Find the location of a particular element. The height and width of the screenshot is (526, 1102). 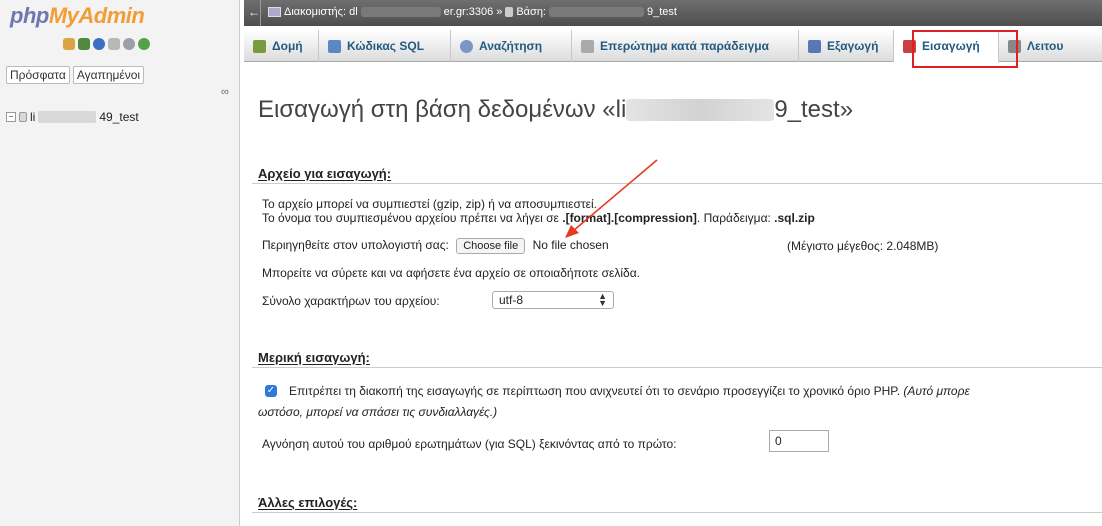

structure-icon is located at coordinates (259, 46).